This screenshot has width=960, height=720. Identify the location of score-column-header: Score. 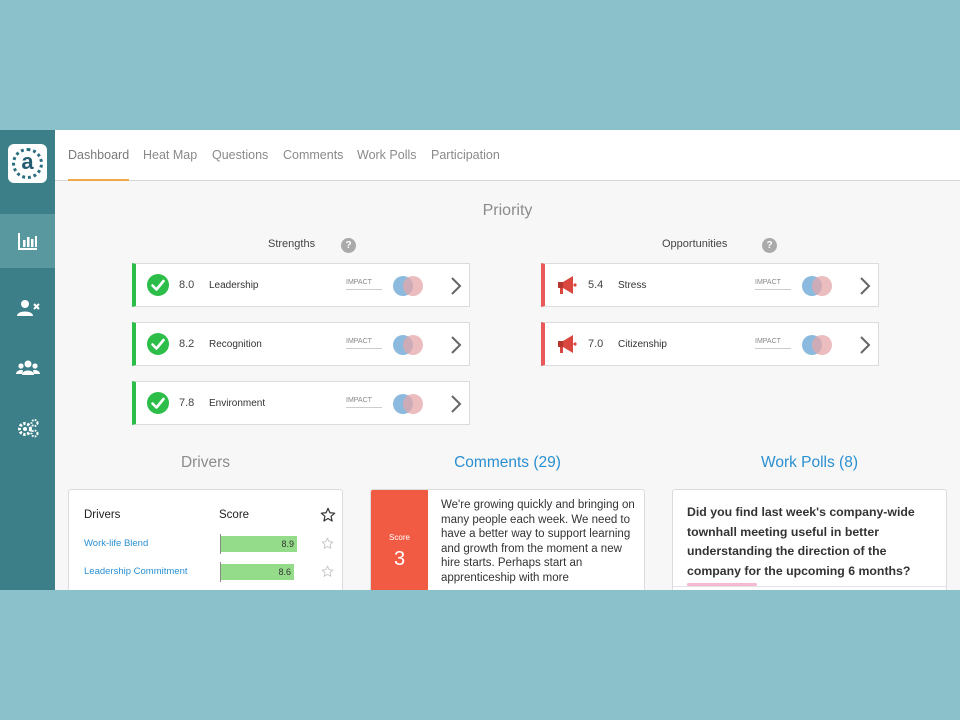
(234, 515).